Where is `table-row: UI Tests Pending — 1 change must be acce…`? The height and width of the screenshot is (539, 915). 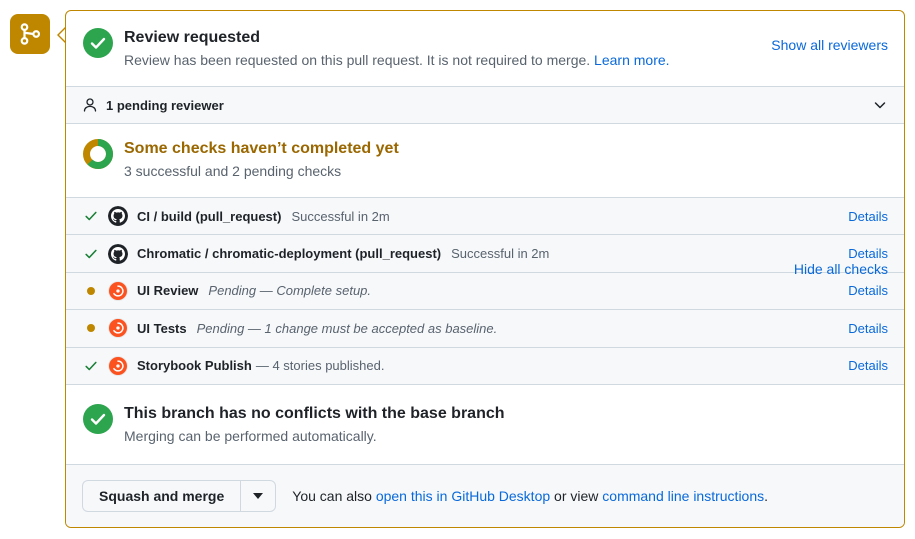 table-row: UI Tests Pending — 1 change must be acce… is located at coordinates (485, 329).